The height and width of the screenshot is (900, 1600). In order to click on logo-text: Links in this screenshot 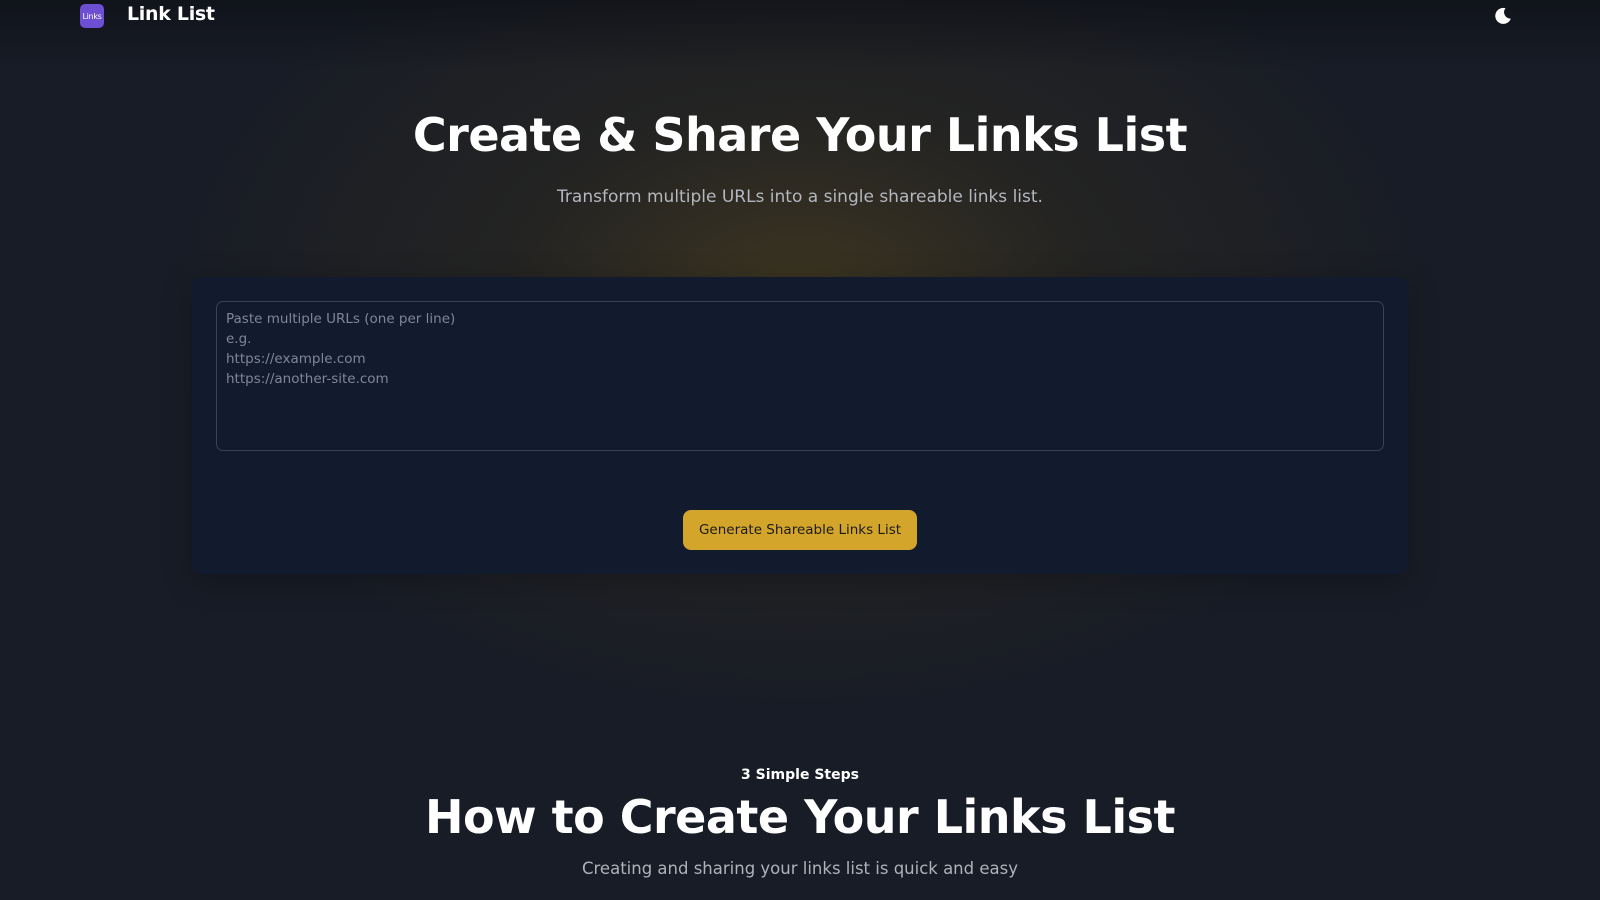, I will do `click(92, 16)`.